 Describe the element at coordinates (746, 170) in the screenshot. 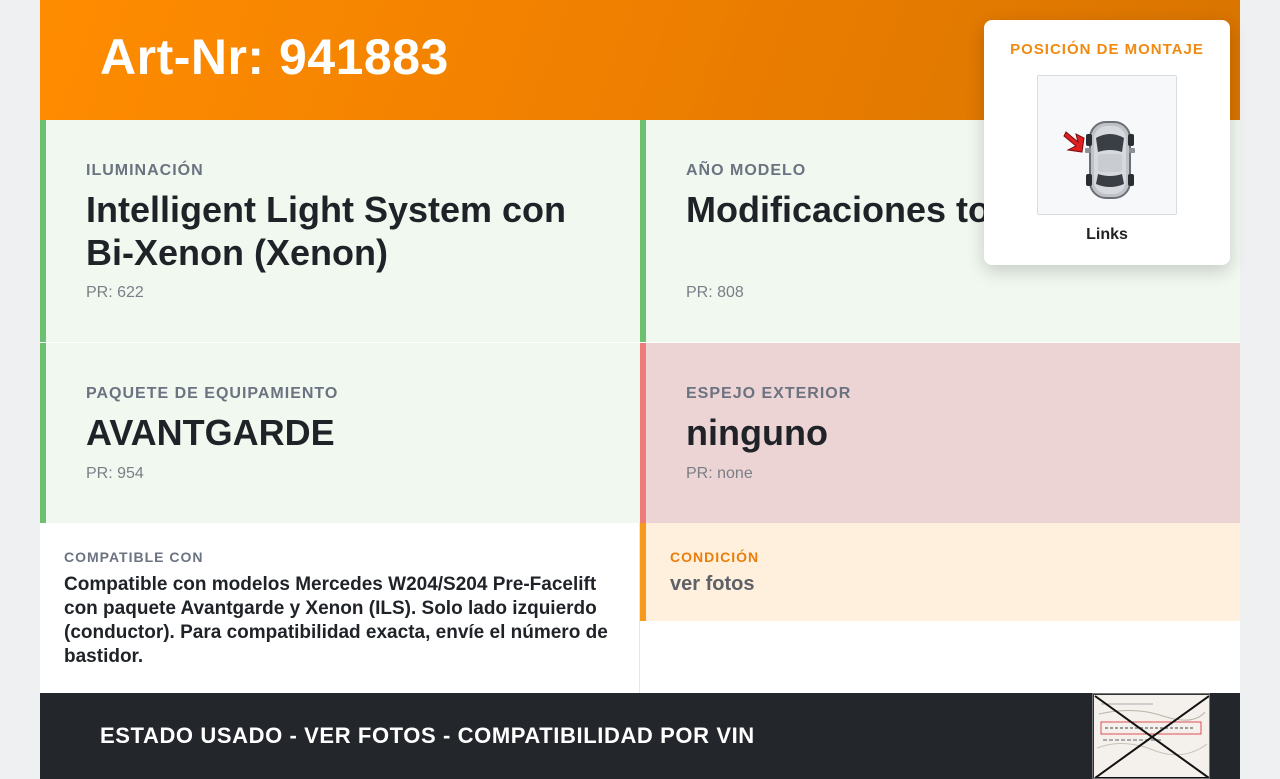

I see `model-year-label: AÑO MODELO` at that location.